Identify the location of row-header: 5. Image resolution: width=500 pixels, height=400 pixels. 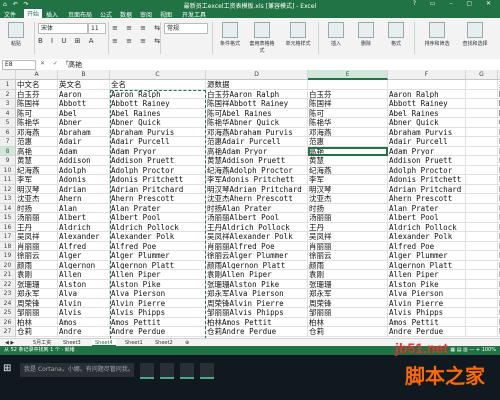
(8, 123).